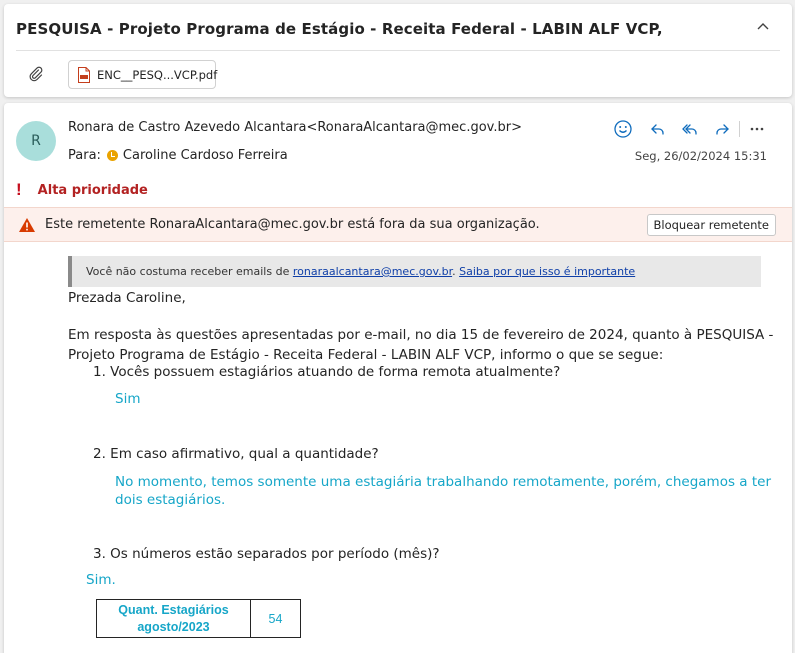 The width and height of the screenshot is (795, 653). What do you see at coordinates (690, 129) in the screenshot?
I see `reply-all-icon` at bounding box center [690, 129].